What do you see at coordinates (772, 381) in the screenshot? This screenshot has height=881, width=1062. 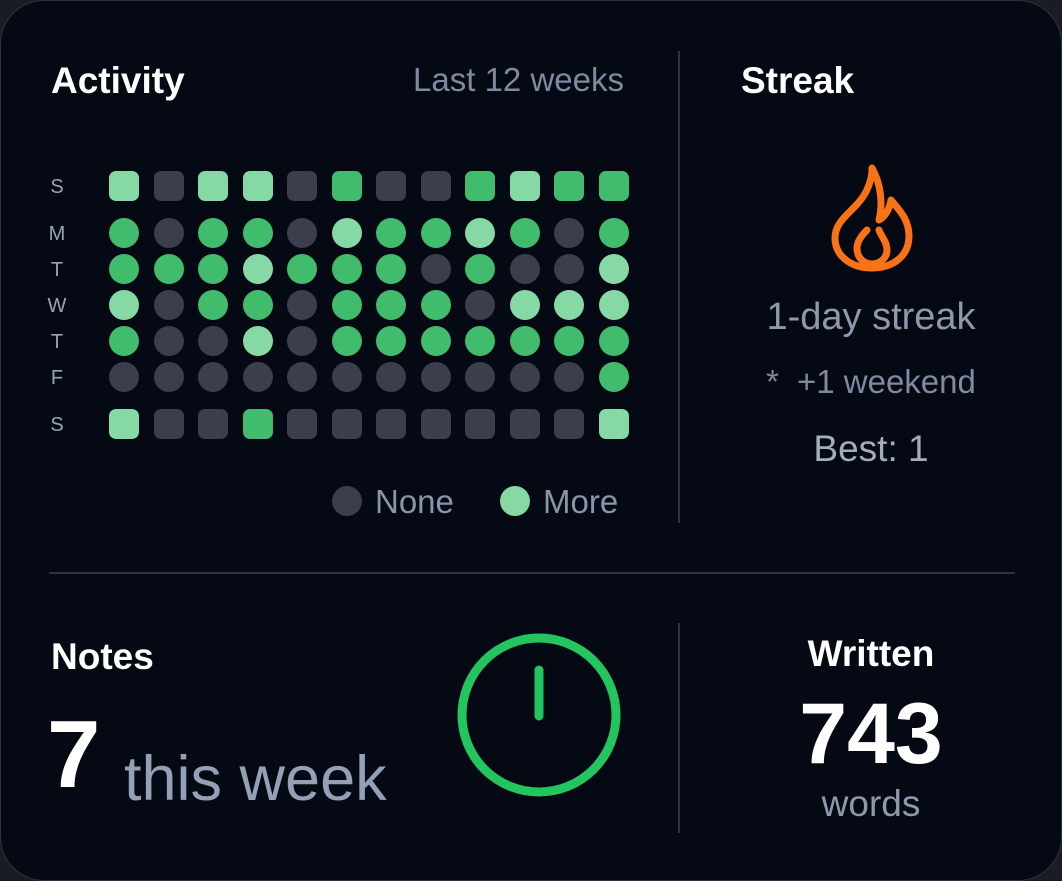 I see `asterisk-icon: *` at bounding box center [772, 381].